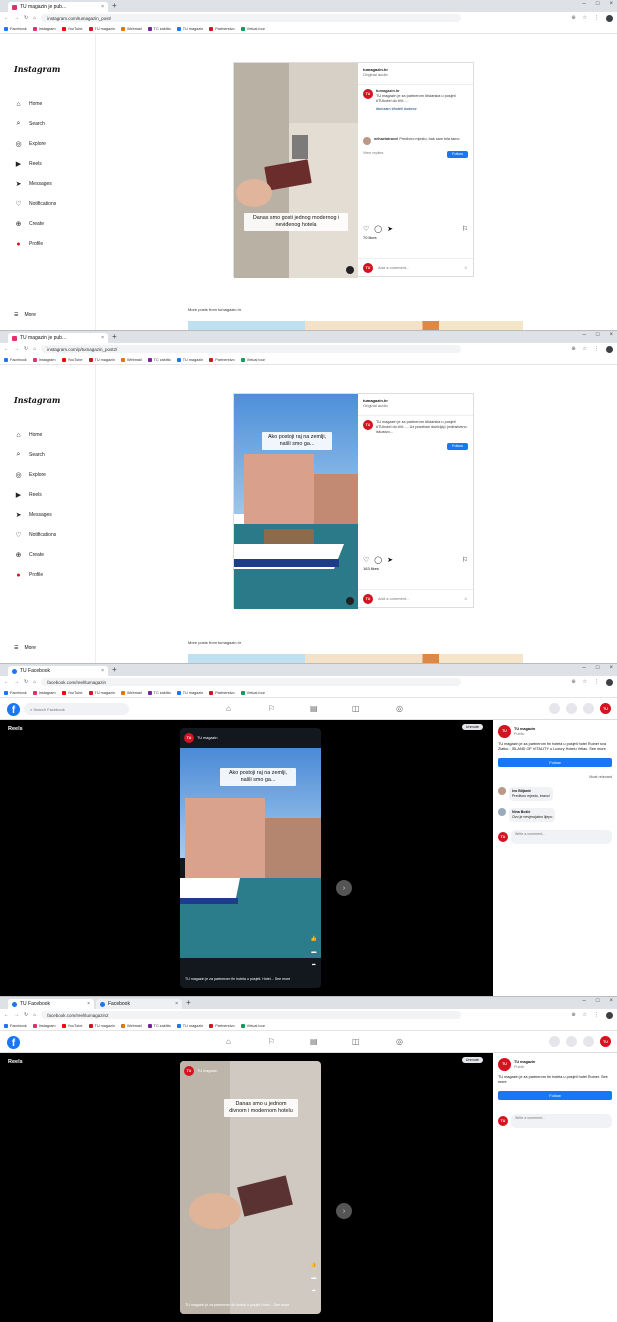 This screenshot has width=617, height=1322. I want to click on sidebar-item-notifications: ♡ Notifications, so click(35, 204).